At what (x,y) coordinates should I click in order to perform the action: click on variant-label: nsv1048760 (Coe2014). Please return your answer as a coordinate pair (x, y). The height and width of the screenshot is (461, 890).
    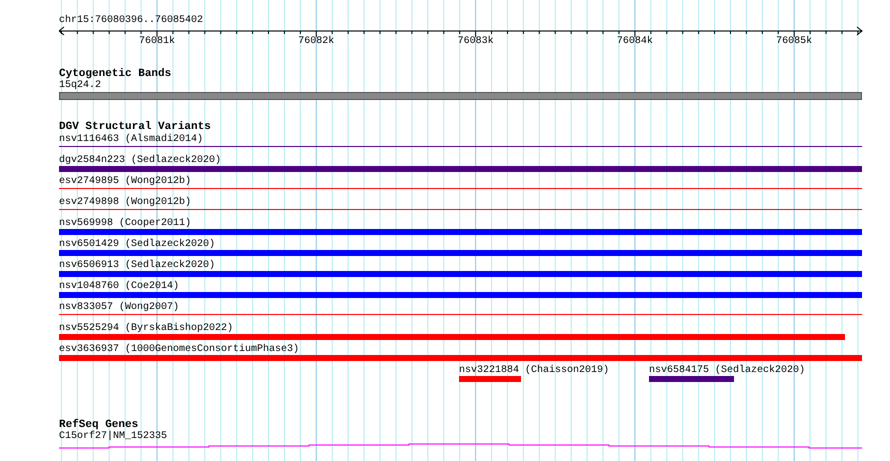
    Looking at the image, I should click on (119, 286).